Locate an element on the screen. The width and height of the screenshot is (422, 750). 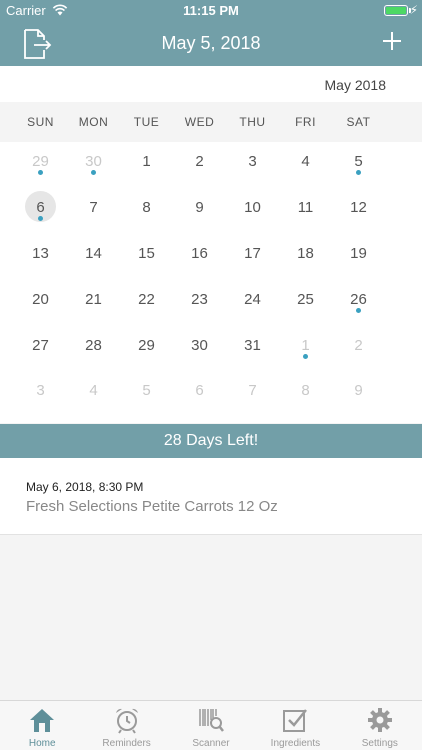
tab-scanner: Scanner is located at coordinates (211, 725).